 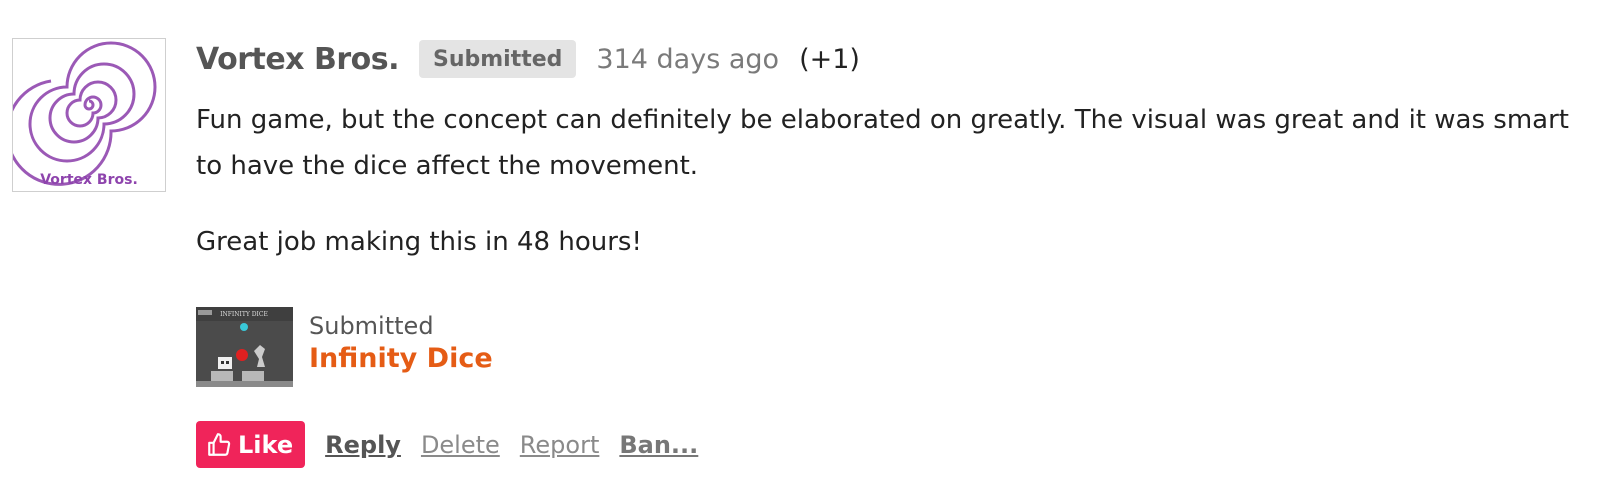 I want to click on vortex-spiral-logo: Vortex Bros., so click(x=85, y=114).